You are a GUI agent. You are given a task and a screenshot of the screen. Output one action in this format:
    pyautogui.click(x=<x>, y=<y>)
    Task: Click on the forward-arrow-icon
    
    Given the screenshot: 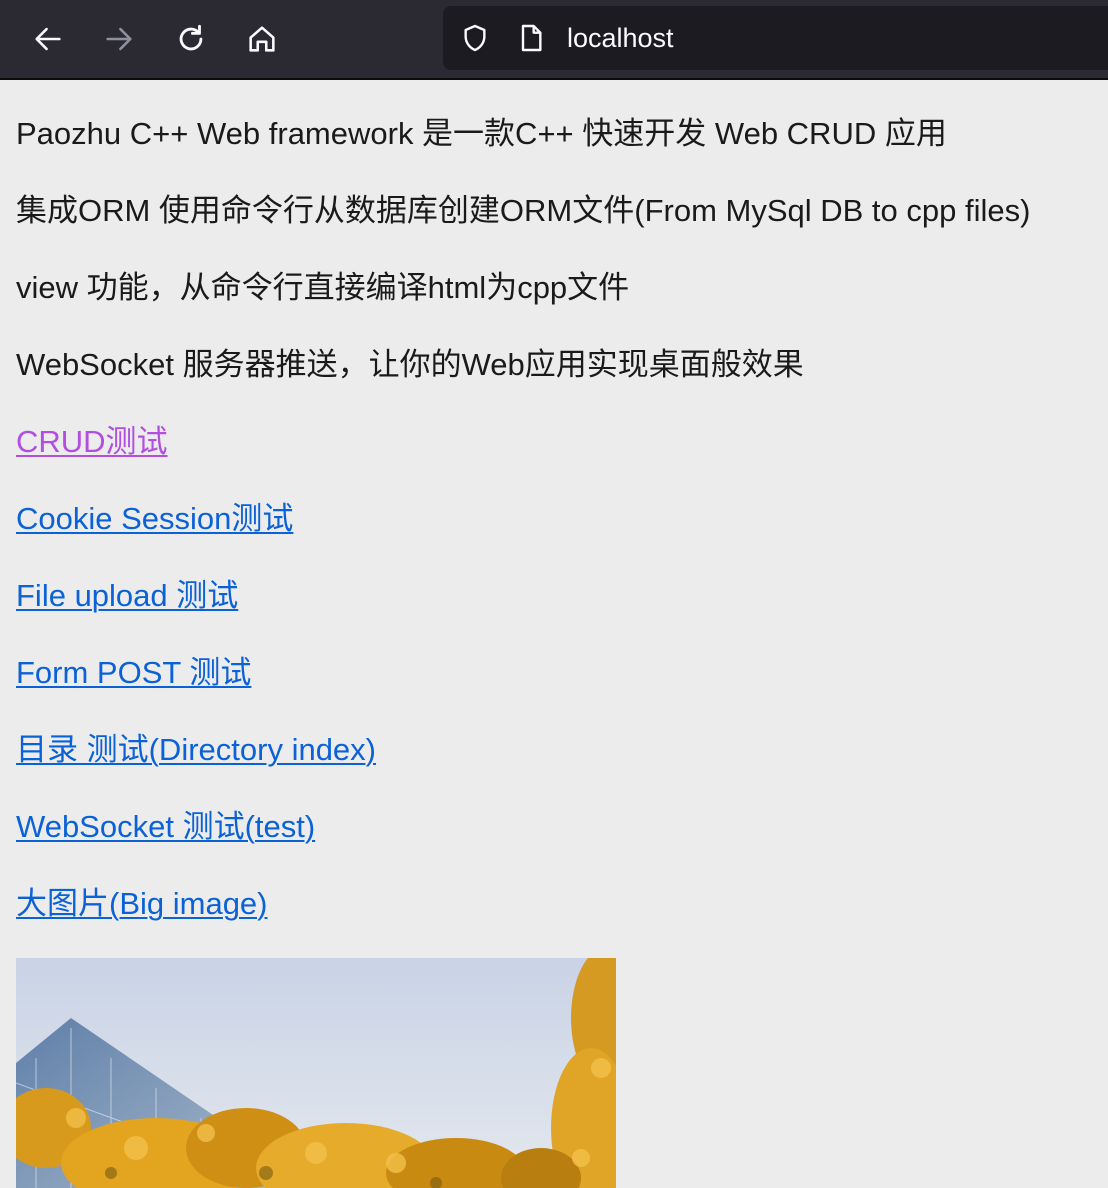 What is the action you would take?
    pyautogui.click(x=119, y=39)
    